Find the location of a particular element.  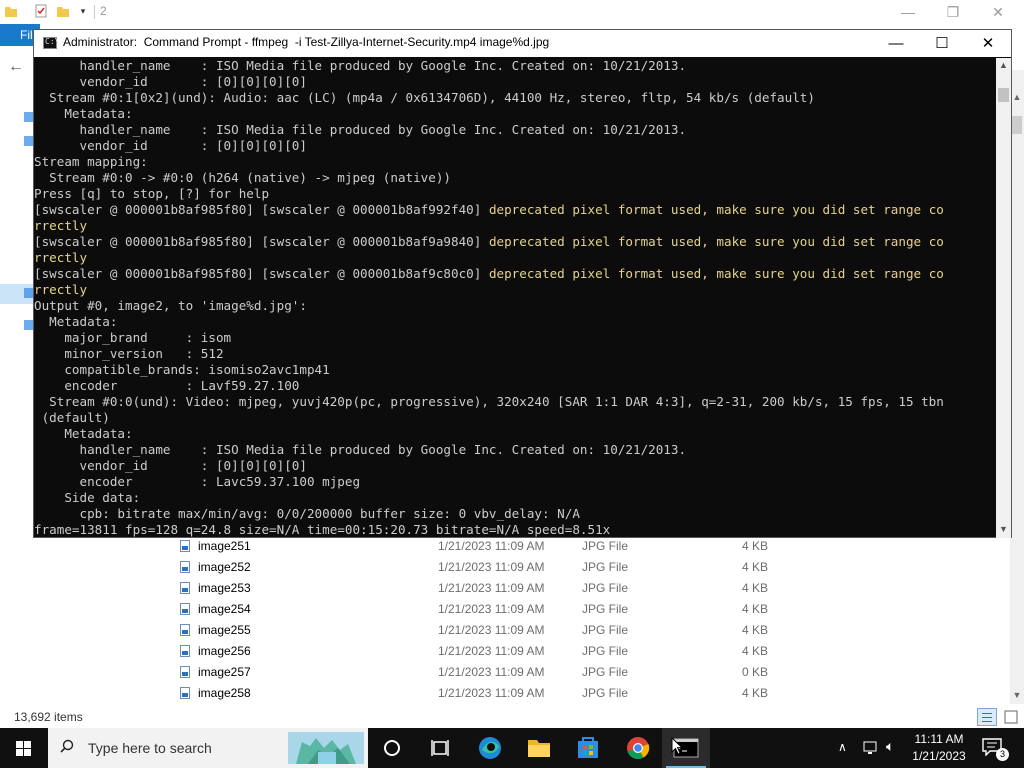

file-row: image258 1/21/2023 11:09 AM JPG File 4 KB is located at coordinates (591, 693).